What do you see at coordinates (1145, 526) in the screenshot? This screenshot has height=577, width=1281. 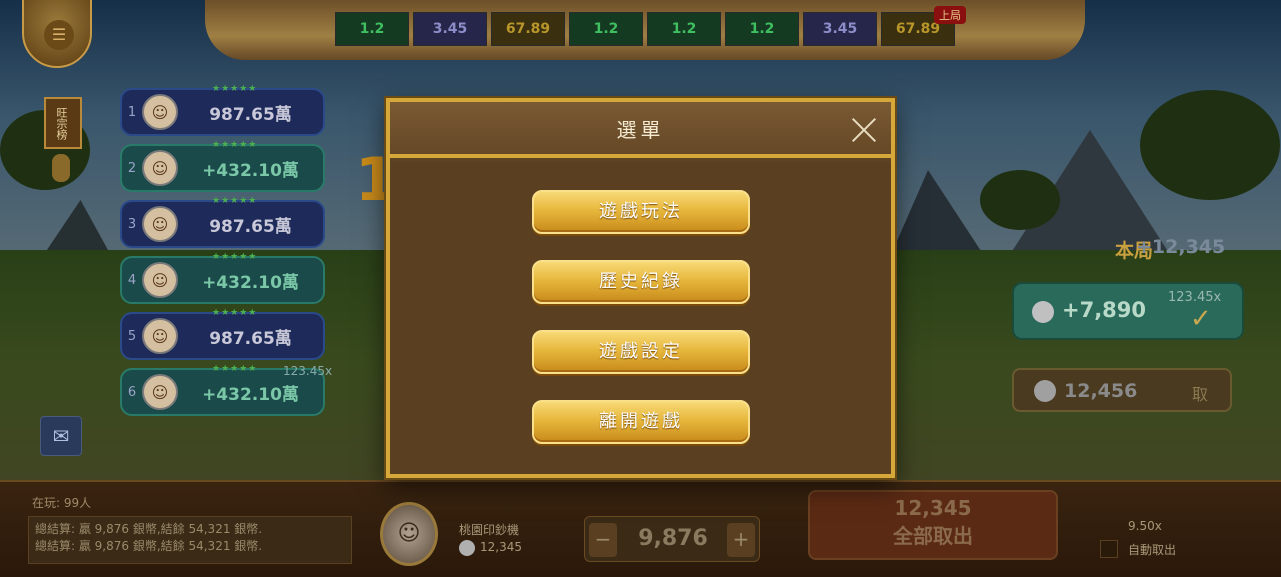 I see `auto-cashout-multiplier: 9.50x` at bounding box center [1145, 526].